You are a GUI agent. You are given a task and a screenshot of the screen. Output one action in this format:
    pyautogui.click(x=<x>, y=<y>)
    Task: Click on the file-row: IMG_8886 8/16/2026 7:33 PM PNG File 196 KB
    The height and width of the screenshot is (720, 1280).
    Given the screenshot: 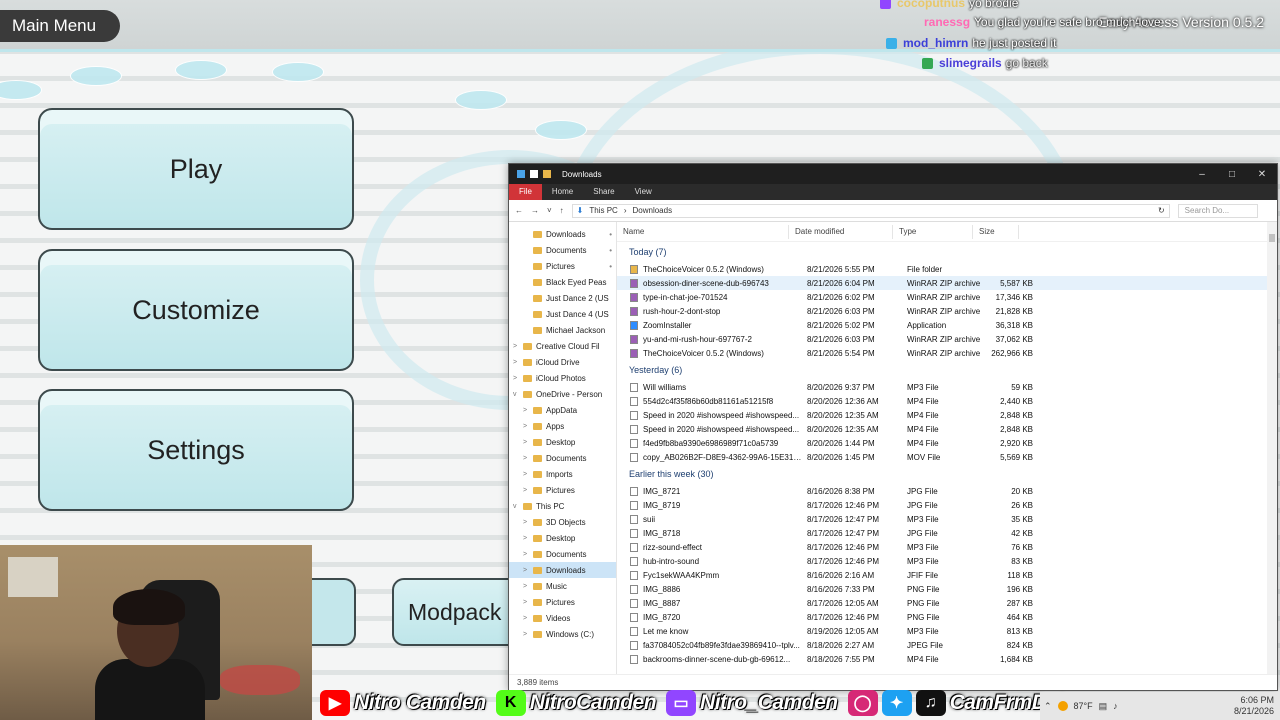 What is the action you would take?
    pyautogui.click(x=947, y=589)
    